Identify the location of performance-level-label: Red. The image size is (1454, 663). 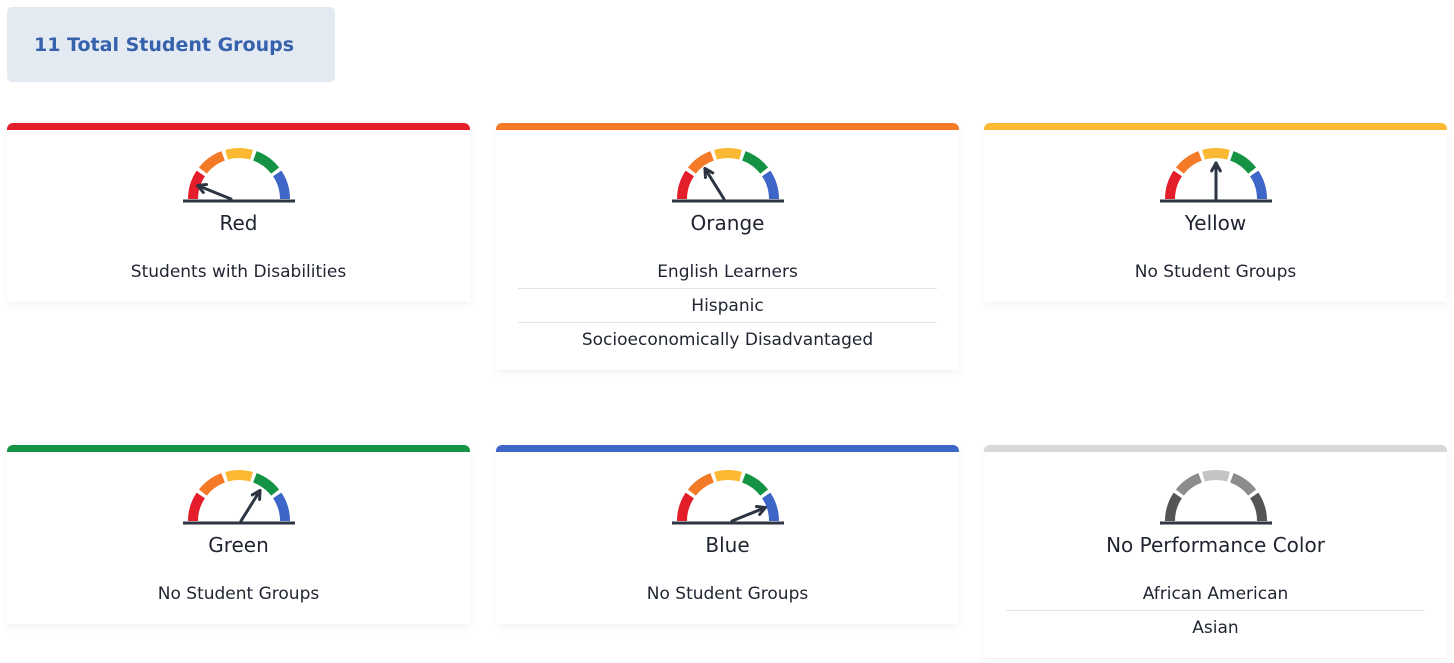
(238, 223).